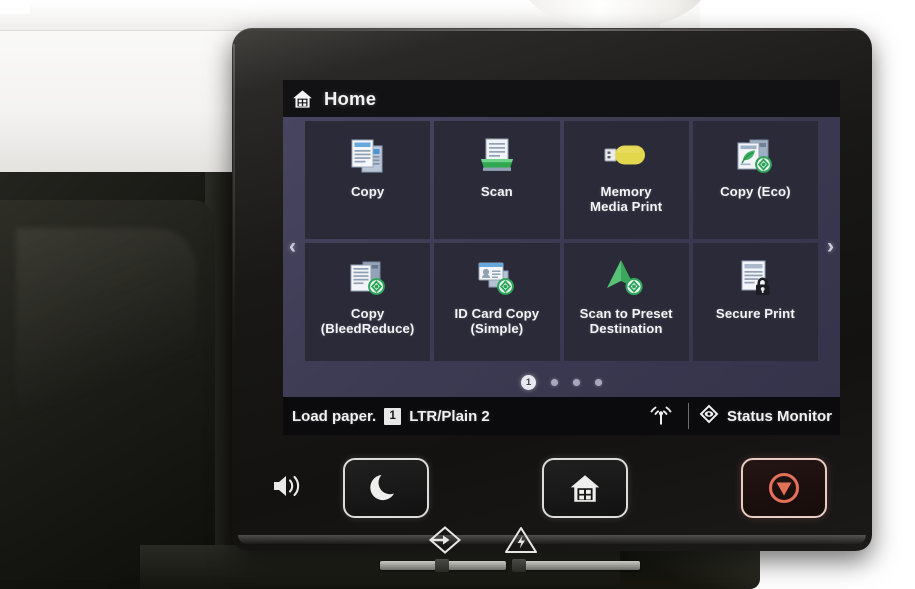 The width and height of the screenshot is (915, 589). Describe the element at coordinates (552, 30) in the screenshot. I see `bezel-highlight-top` at that location.